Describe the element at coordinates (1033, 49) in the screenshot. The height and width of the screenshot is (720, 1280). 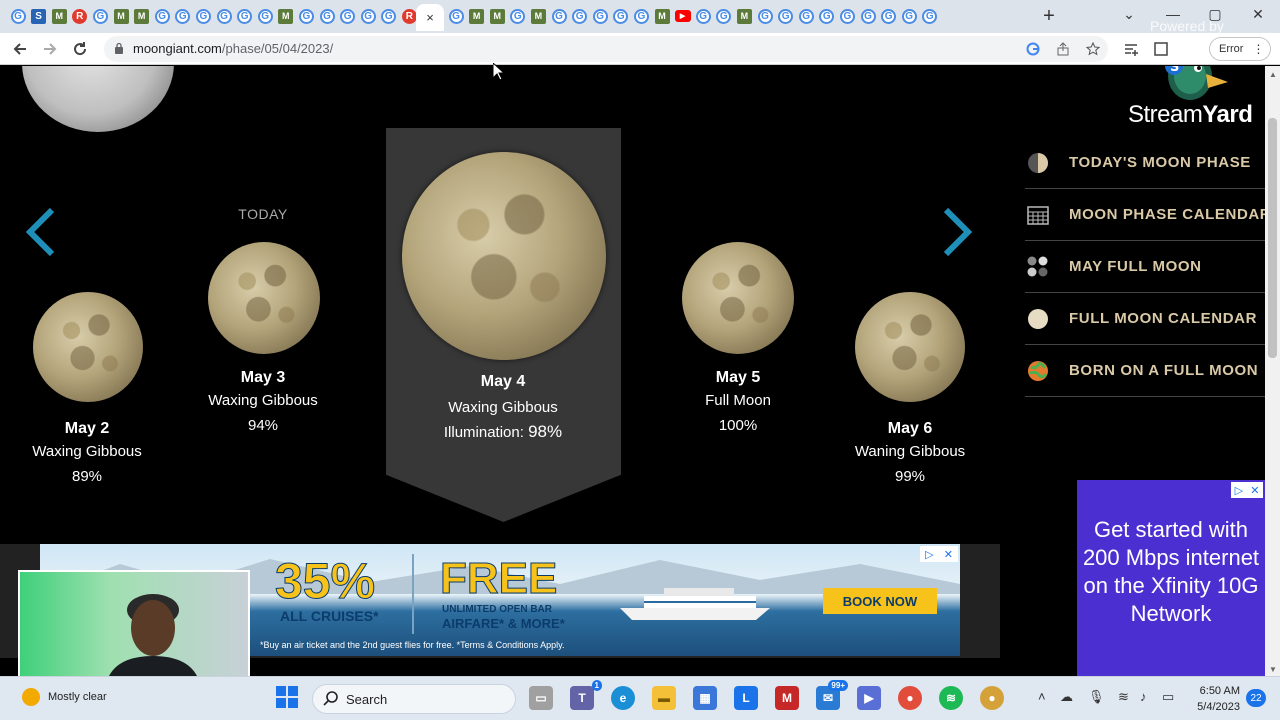
I see `google-translate-icon` at that location.